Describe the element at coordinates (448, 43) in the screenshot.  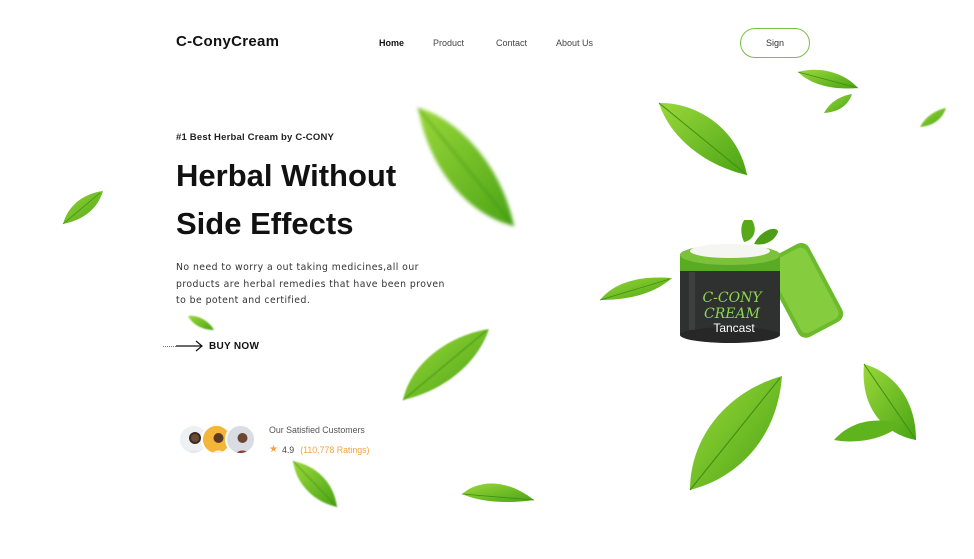
I see `nav-product: Product` at that location.